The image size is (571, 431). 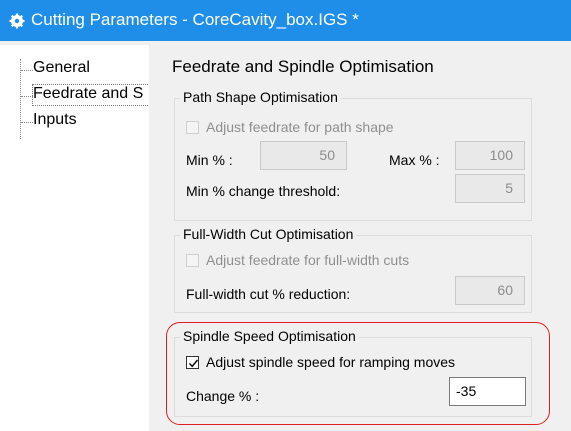 What do you see at coordinates (303, 66) in the screenshot?
I see `panel-title: Feedrate and Spindle Optimisation` at bounding box center [303, 66].